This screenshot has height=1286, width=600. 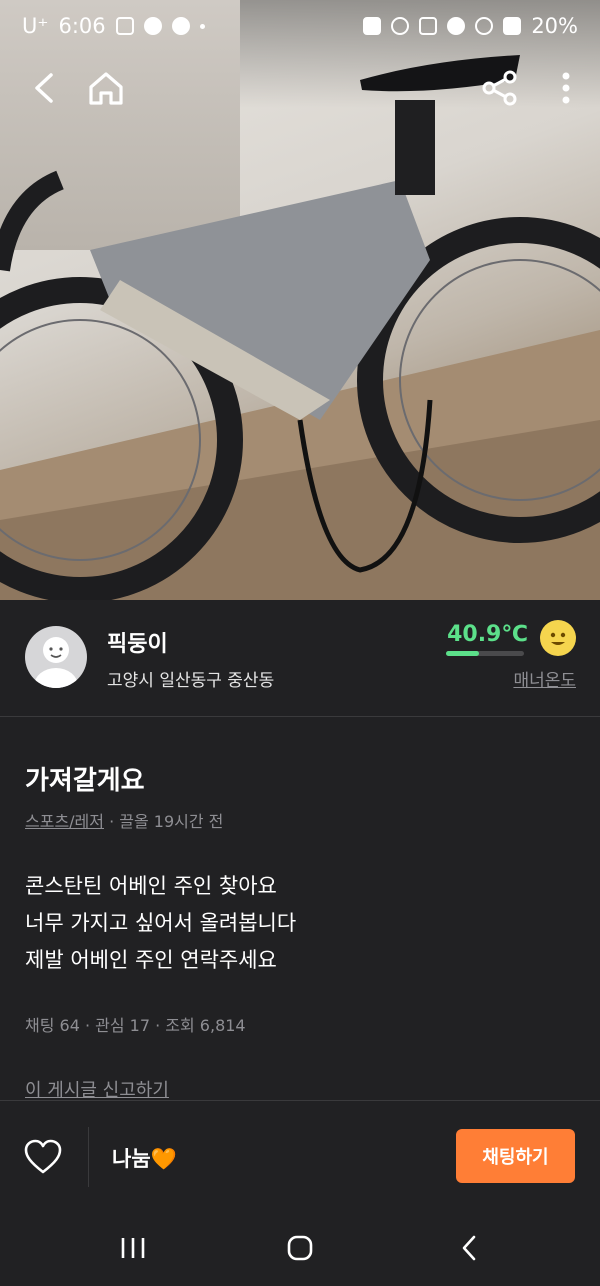 I want to click on post-meta: 스포츠/레저 · 끌올 19시간 전, so click(x=124, y=820).